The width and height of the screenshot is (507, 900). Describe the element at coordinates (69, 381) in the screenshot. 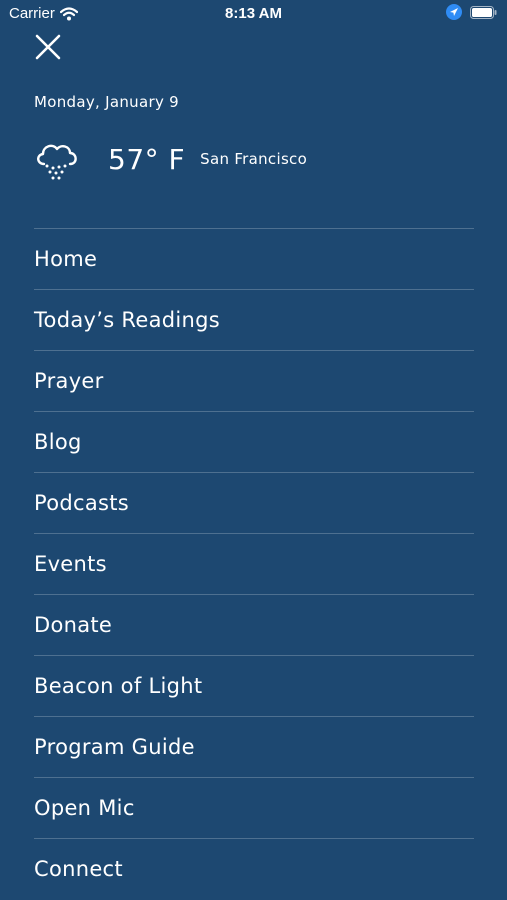

I see `menu-item-label: Prayer` at that location.